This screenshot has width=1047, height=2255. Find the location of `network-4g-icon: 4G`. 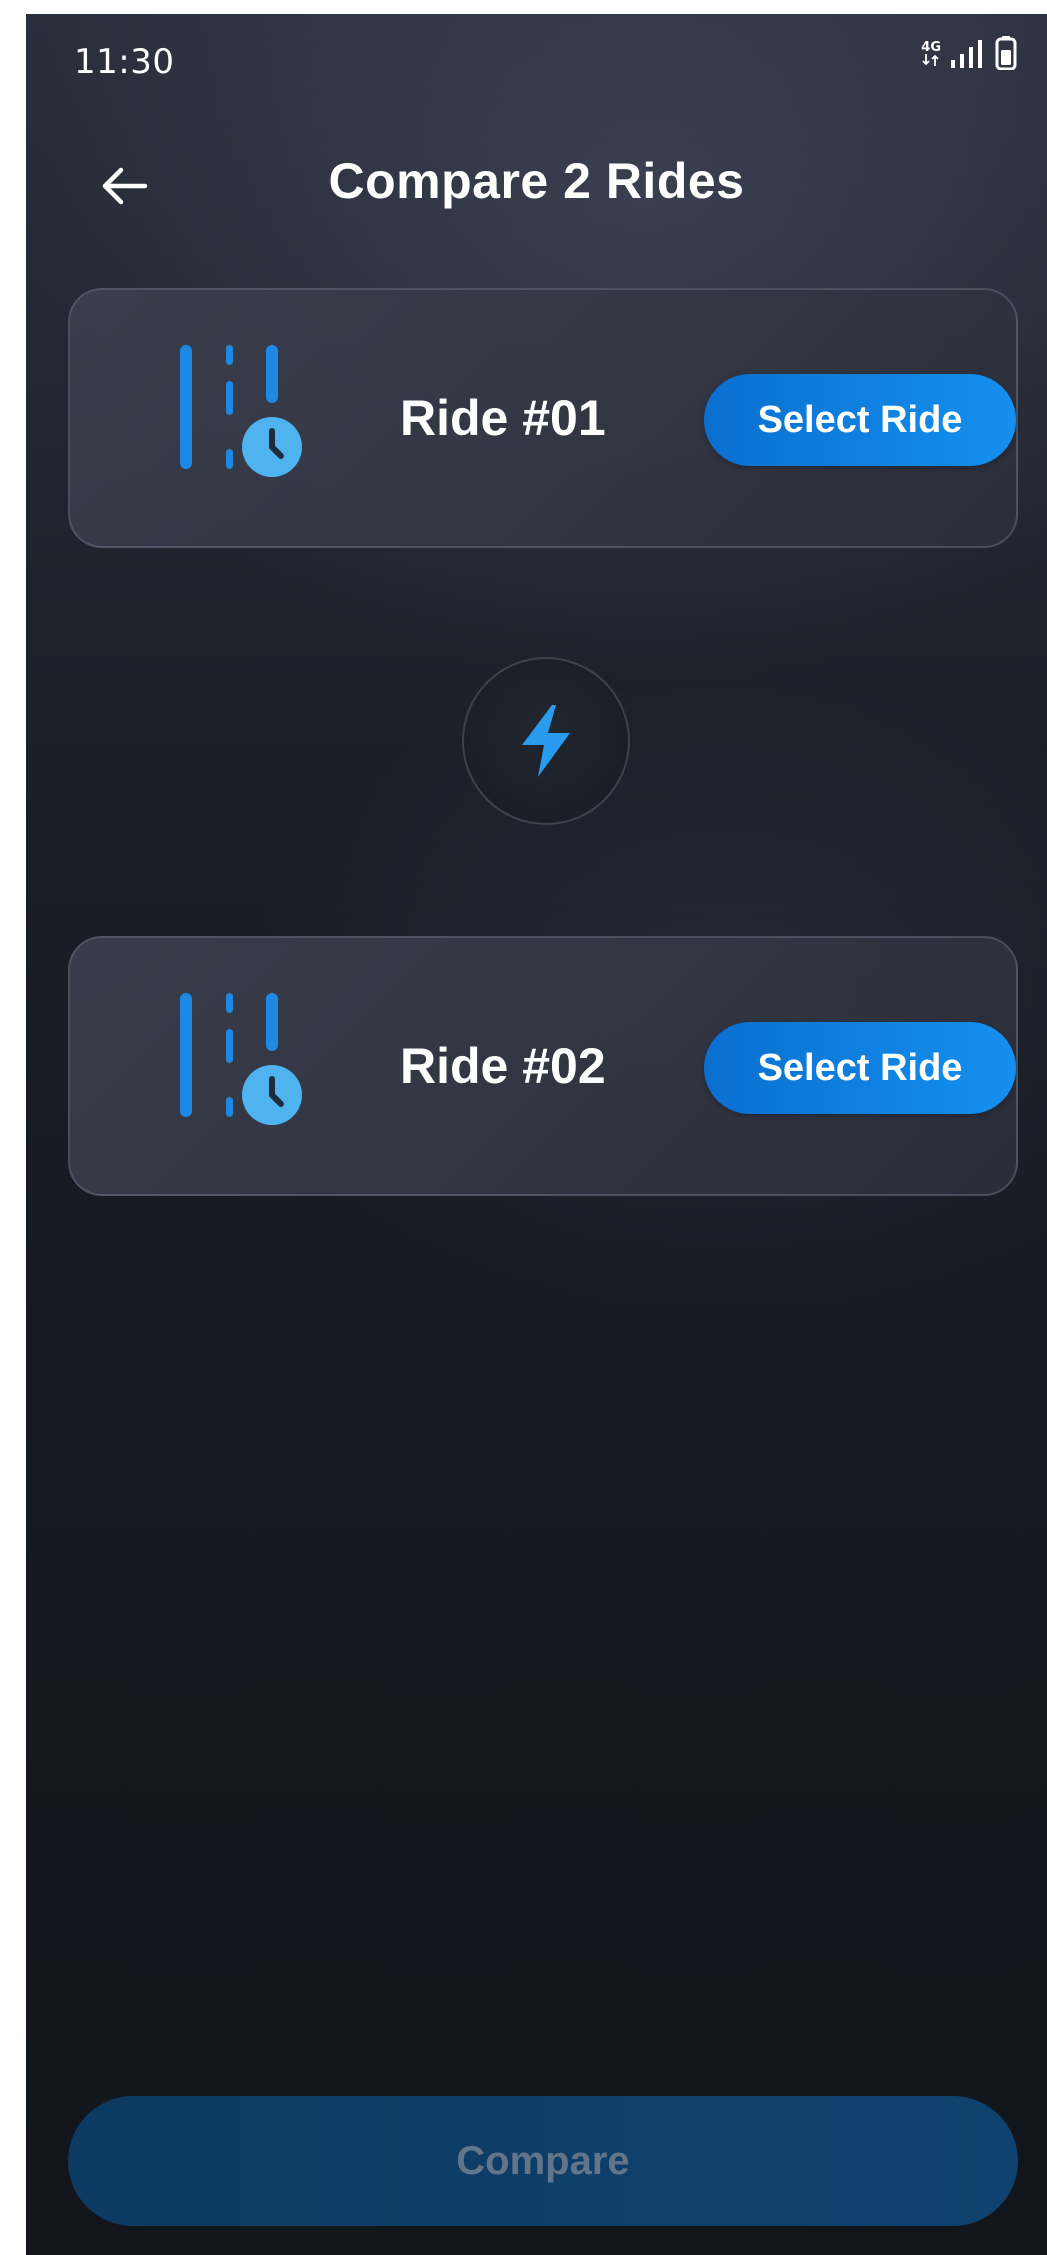

network-4g-icon: 4G is located at coordinates (931, 53).